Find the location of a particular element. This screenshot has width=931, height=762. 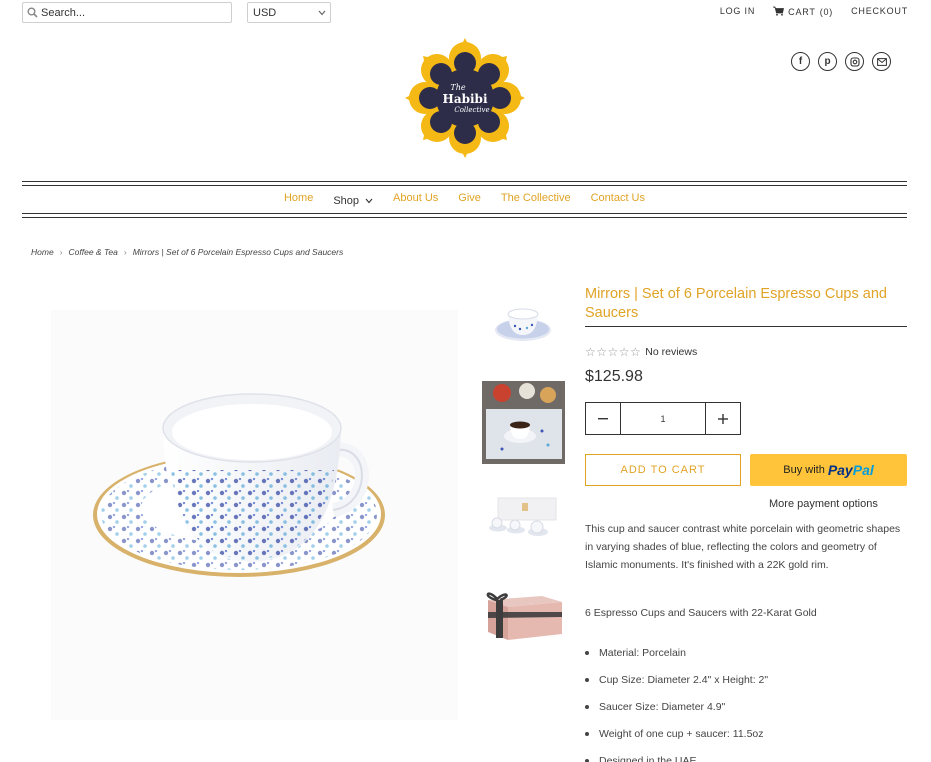

nav-item-shop: Shop is located at coordinates (353, 201).